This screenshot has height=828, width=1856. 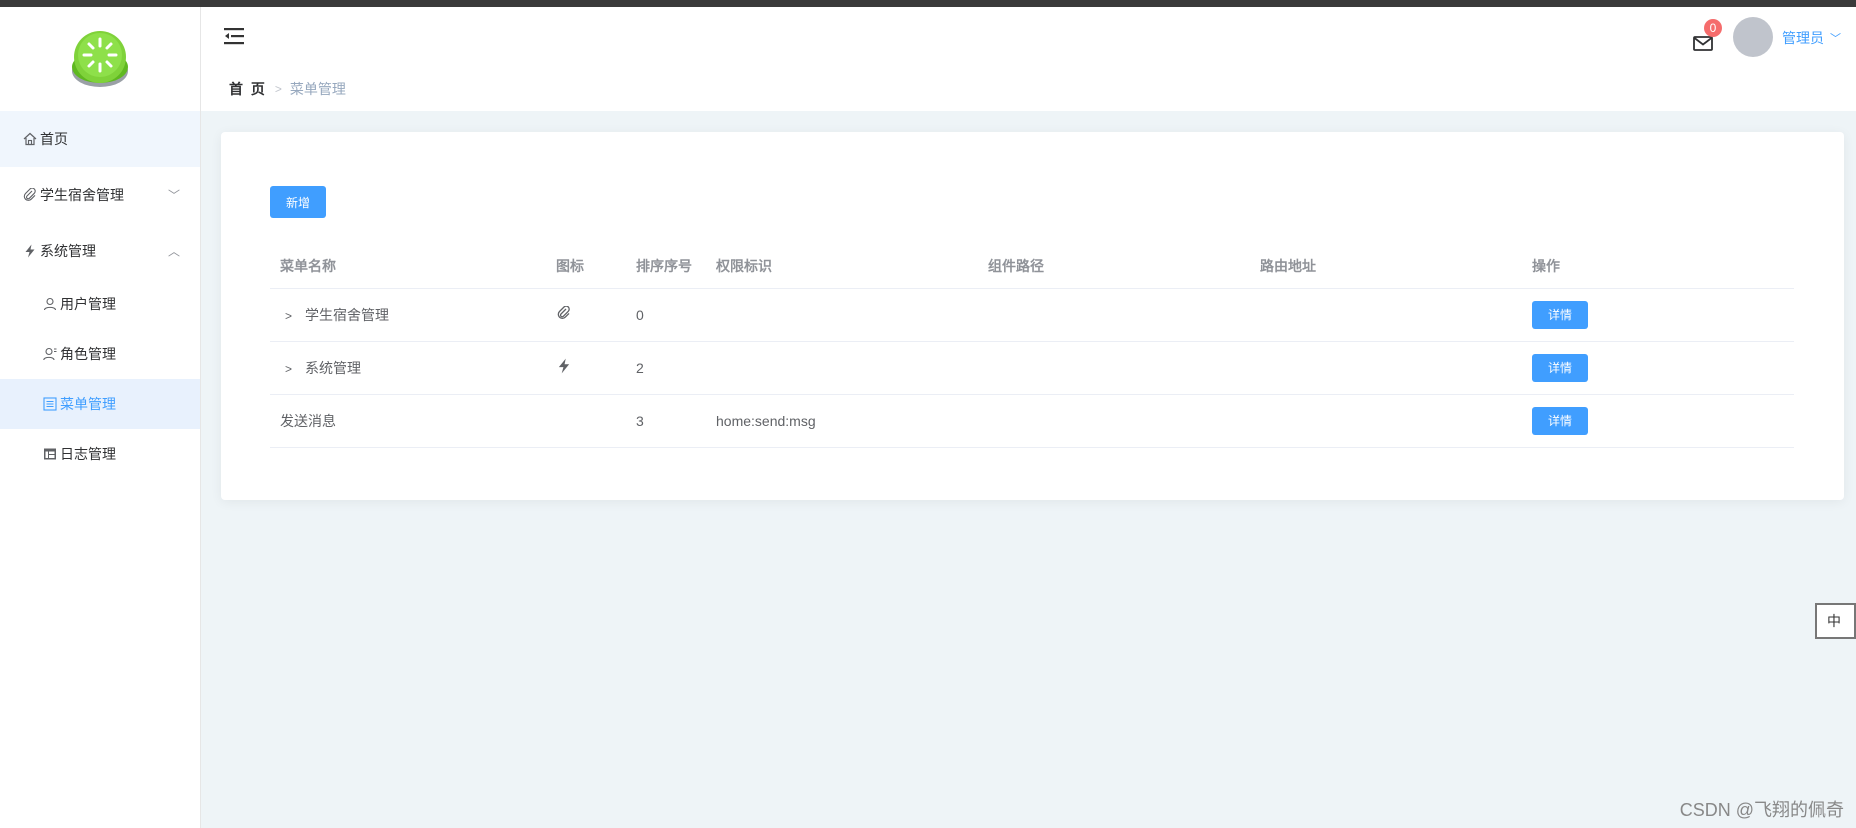 What do you see at coordinates (1753, 37) in the screenshot?
I see `avatar` at bounding box center [1753, 37].